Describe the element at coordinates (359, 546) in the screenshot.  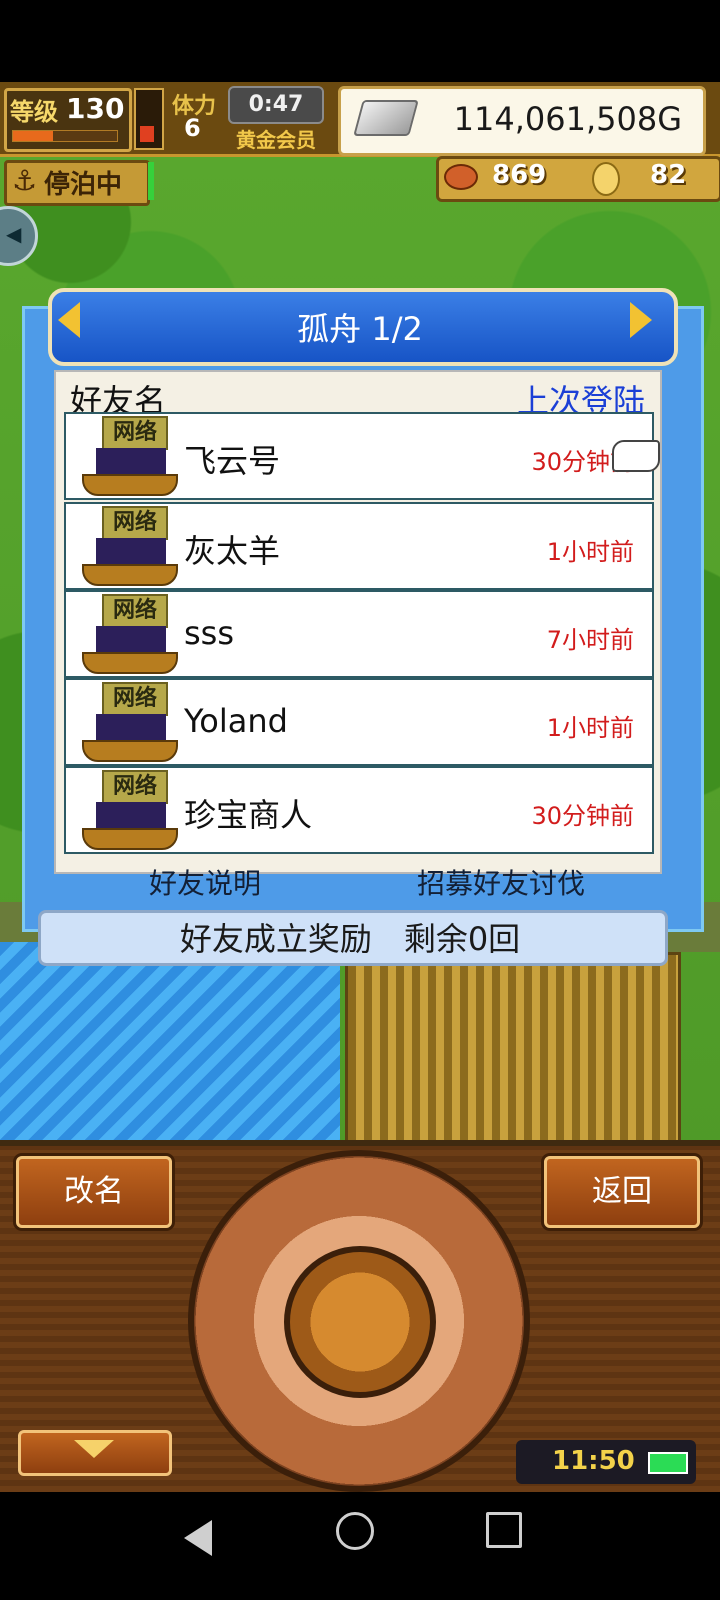
I see `friend-row: 网络 灰太羊 1小时前` at that location.